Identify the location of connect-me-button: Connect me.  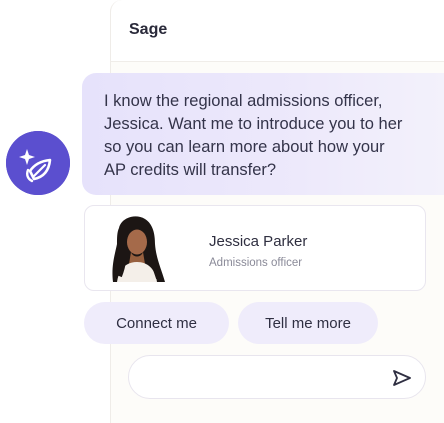
(156, 323).